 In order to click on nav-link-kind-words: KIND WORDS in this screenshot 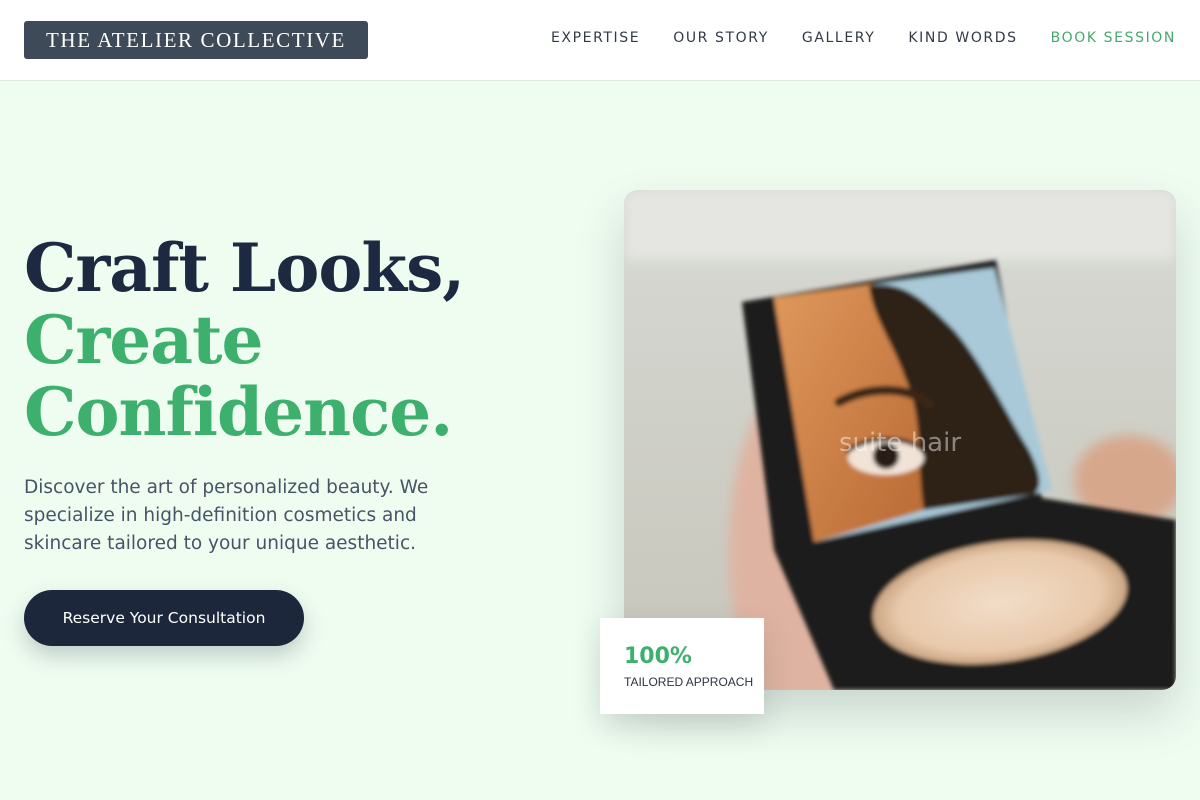, I will do `click(962, 38)`.